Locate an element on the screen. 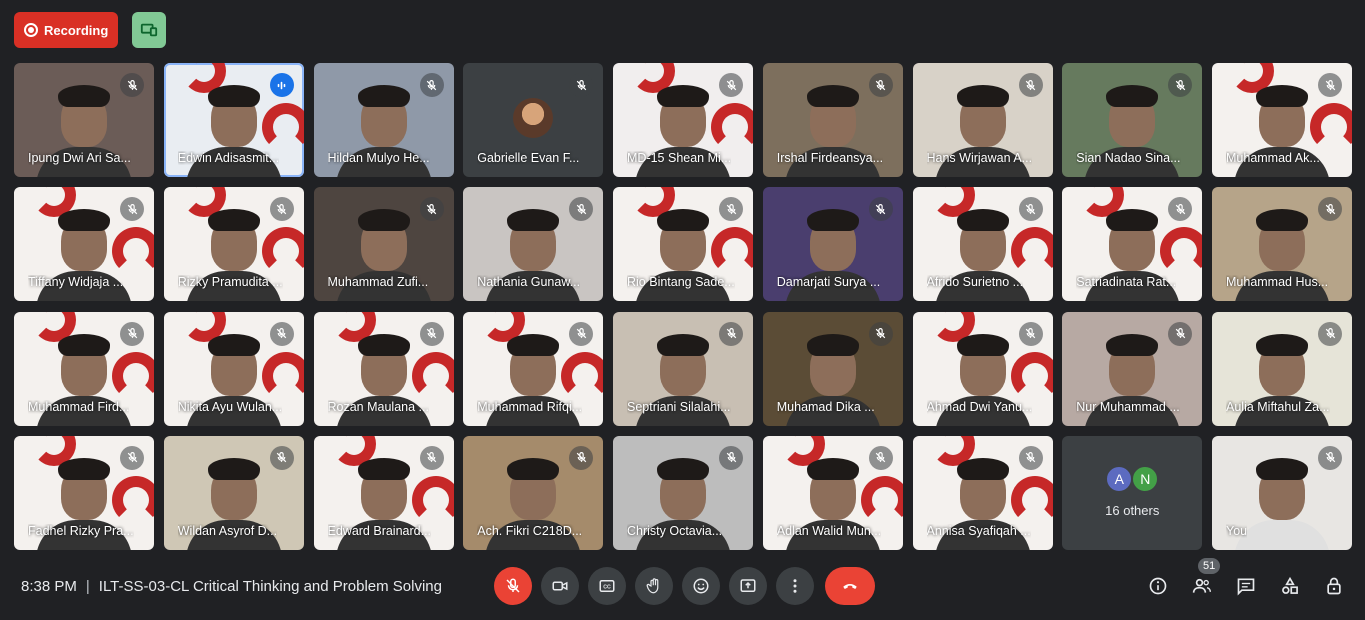 This screenshot has height=620, width=1365. captions-button: CC is located at coordinates (607, 586).